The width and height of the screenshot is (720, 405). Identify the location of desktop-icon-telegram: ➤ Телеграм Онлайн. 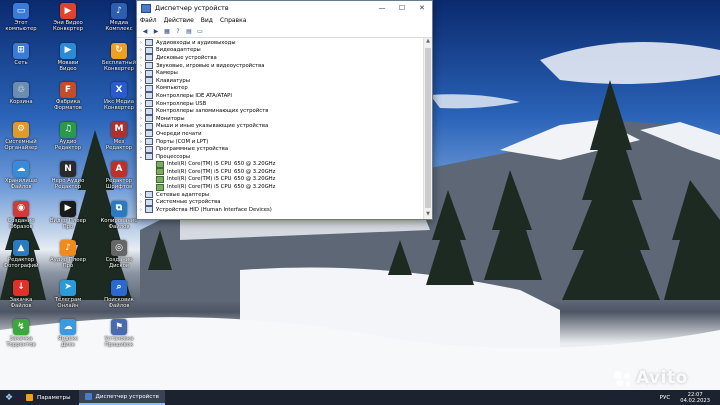
(68, 294).